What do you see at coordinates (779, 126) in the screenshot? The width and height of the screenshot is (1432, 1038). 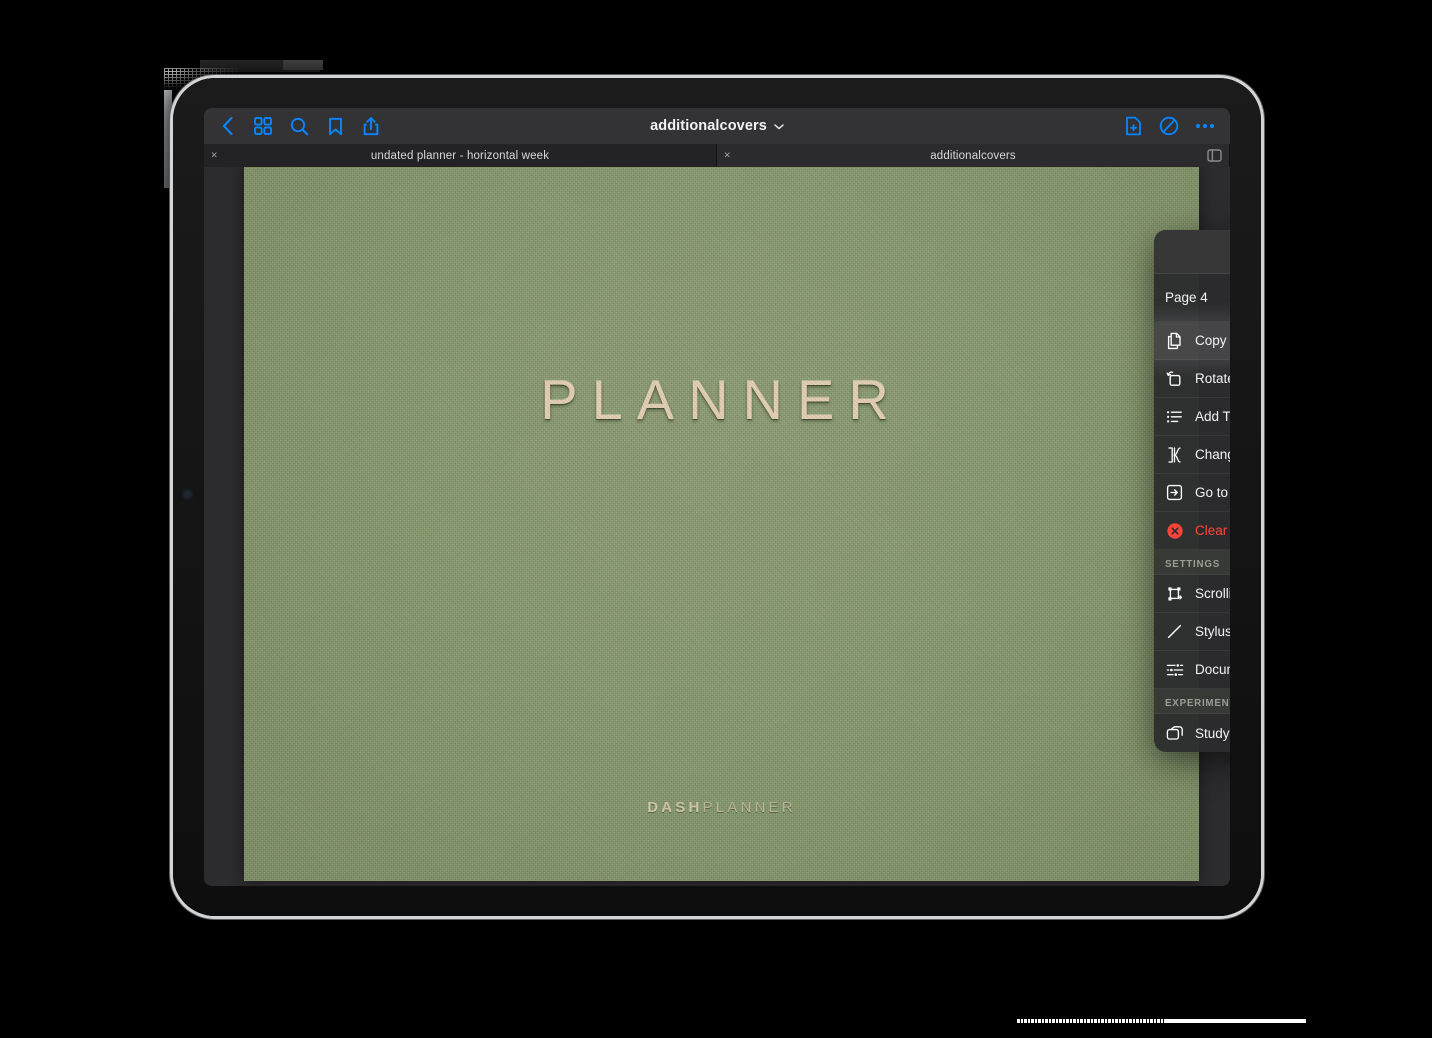 I see `chevron-down-icon` at bounding box center [779, 126].